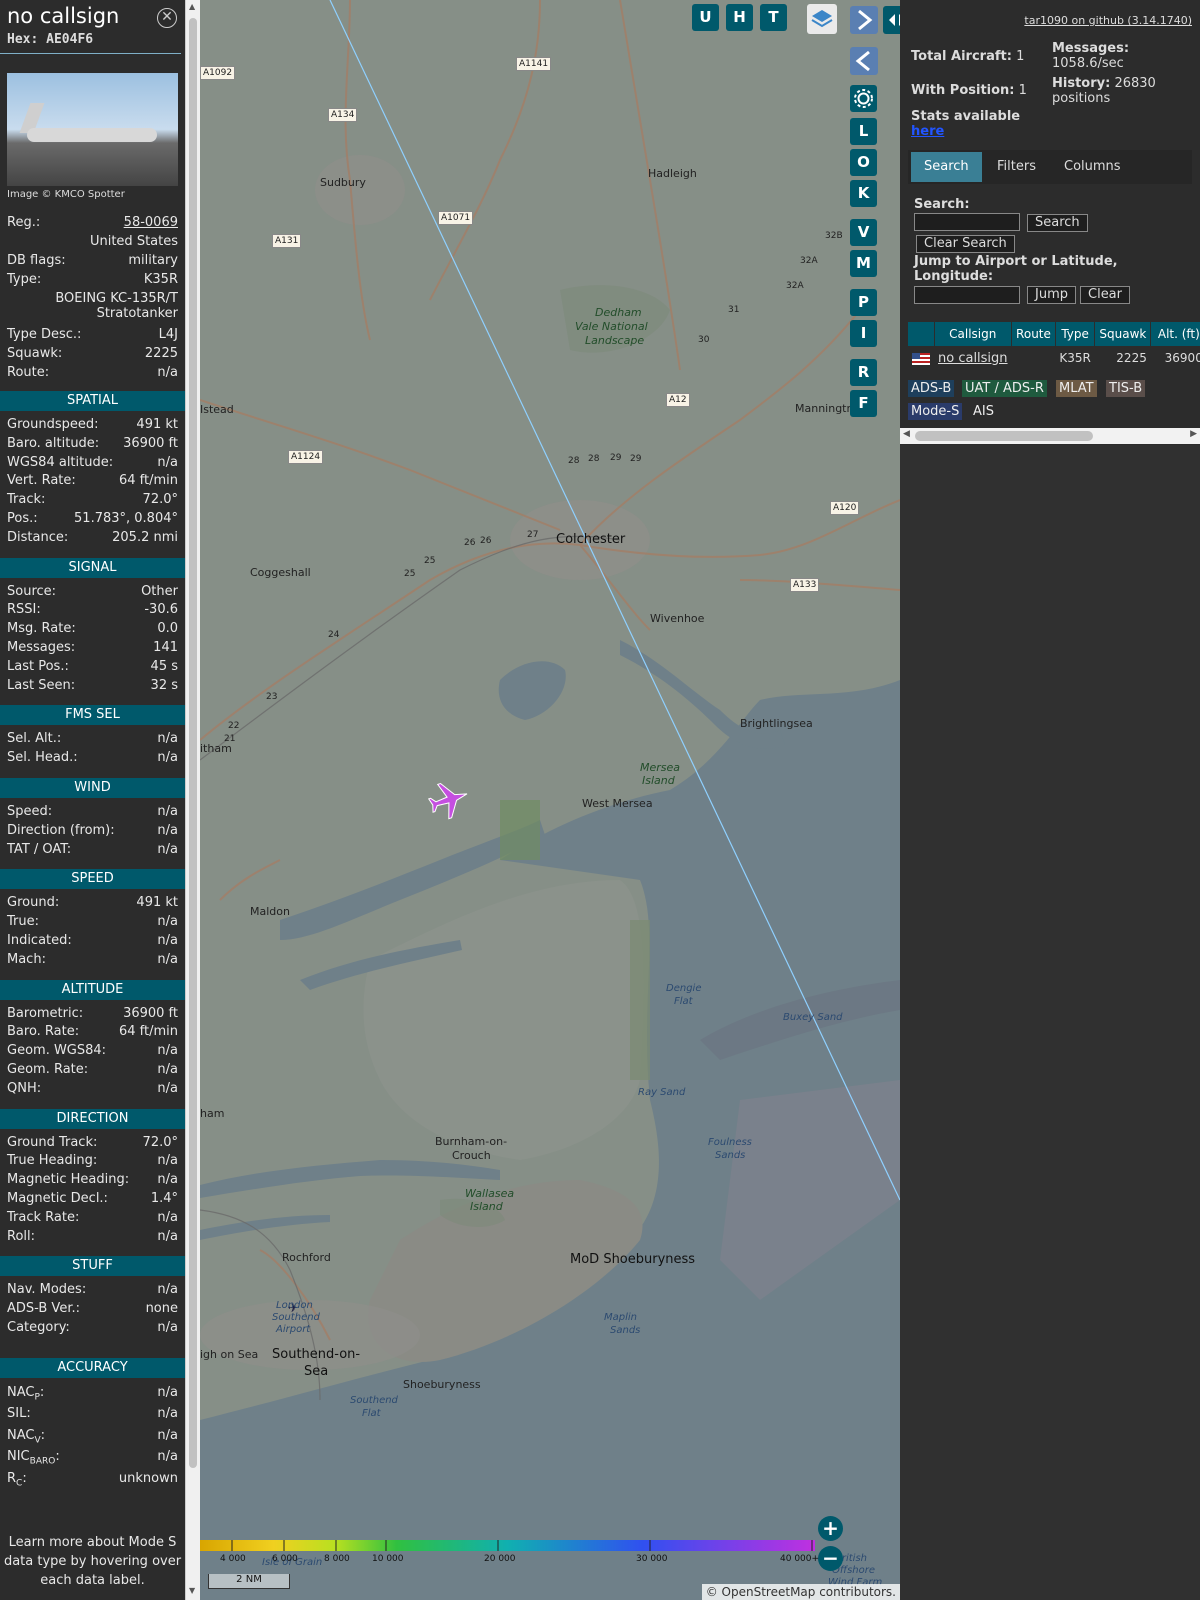  I want to click on table-scrollbar: ◀ ▶, so click(1050, 436).